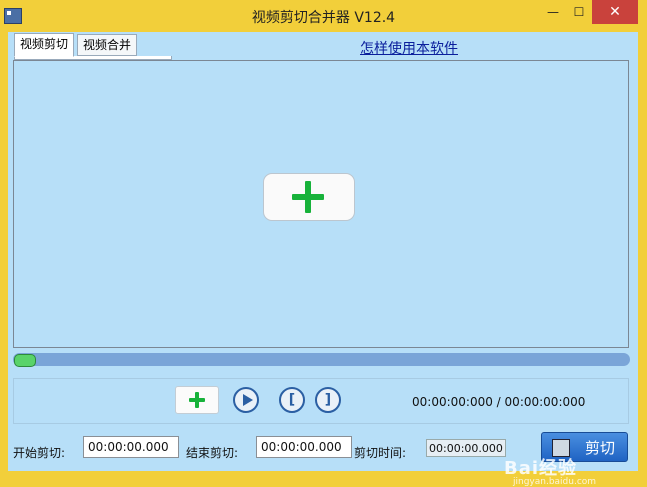 The image size is (647, 487). I want to click on maximize-button: ☐, so click(579, 12).